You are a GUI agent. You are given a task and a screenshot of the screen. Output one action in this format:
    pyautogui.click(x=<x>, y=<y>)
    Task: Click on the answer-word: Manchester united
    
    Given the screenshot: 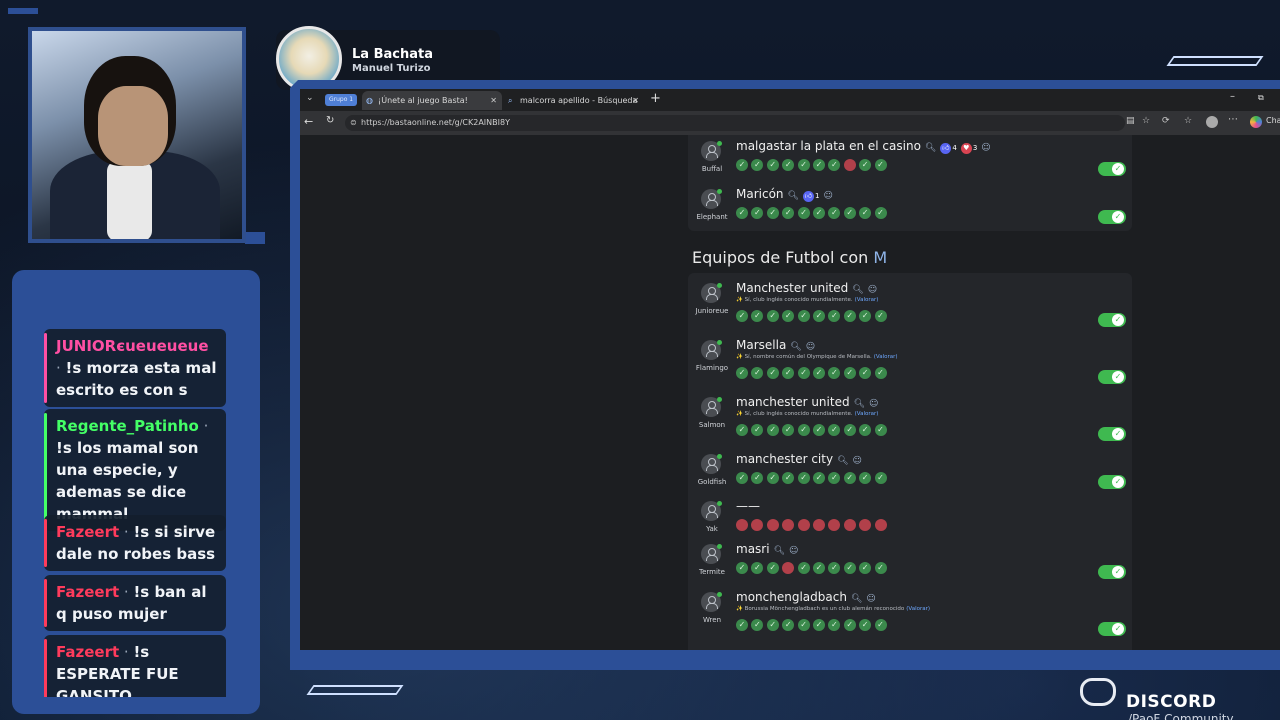 What is the action you would take?
    pyautogui.click(x=792, y=288)
    